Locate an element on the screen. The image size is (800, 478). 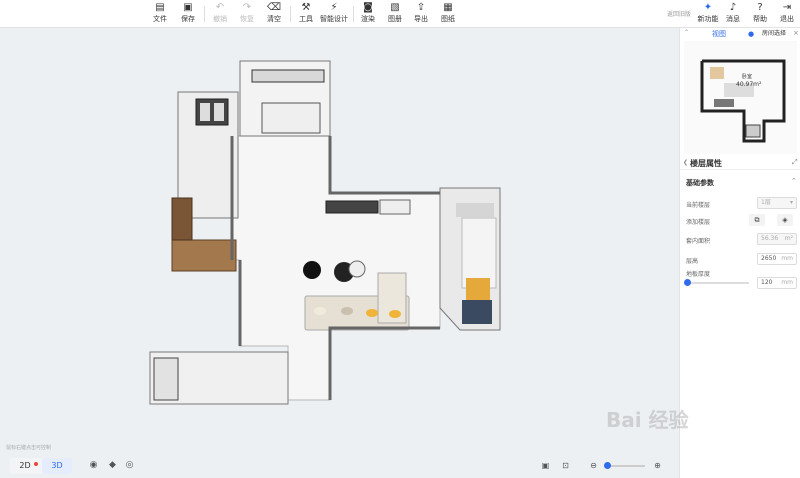
add-floor-below-button: ◈ is located at coordinates (785, 220).